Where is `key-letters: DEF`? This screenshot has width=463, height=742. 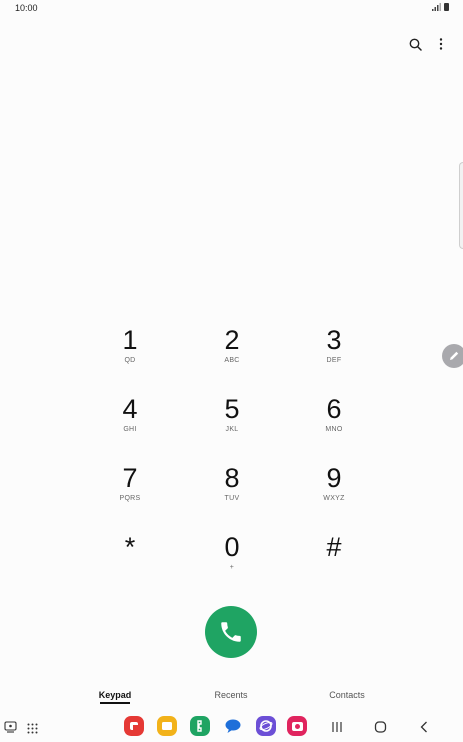
key-letters: DEF is located at coordinates (334, 360).